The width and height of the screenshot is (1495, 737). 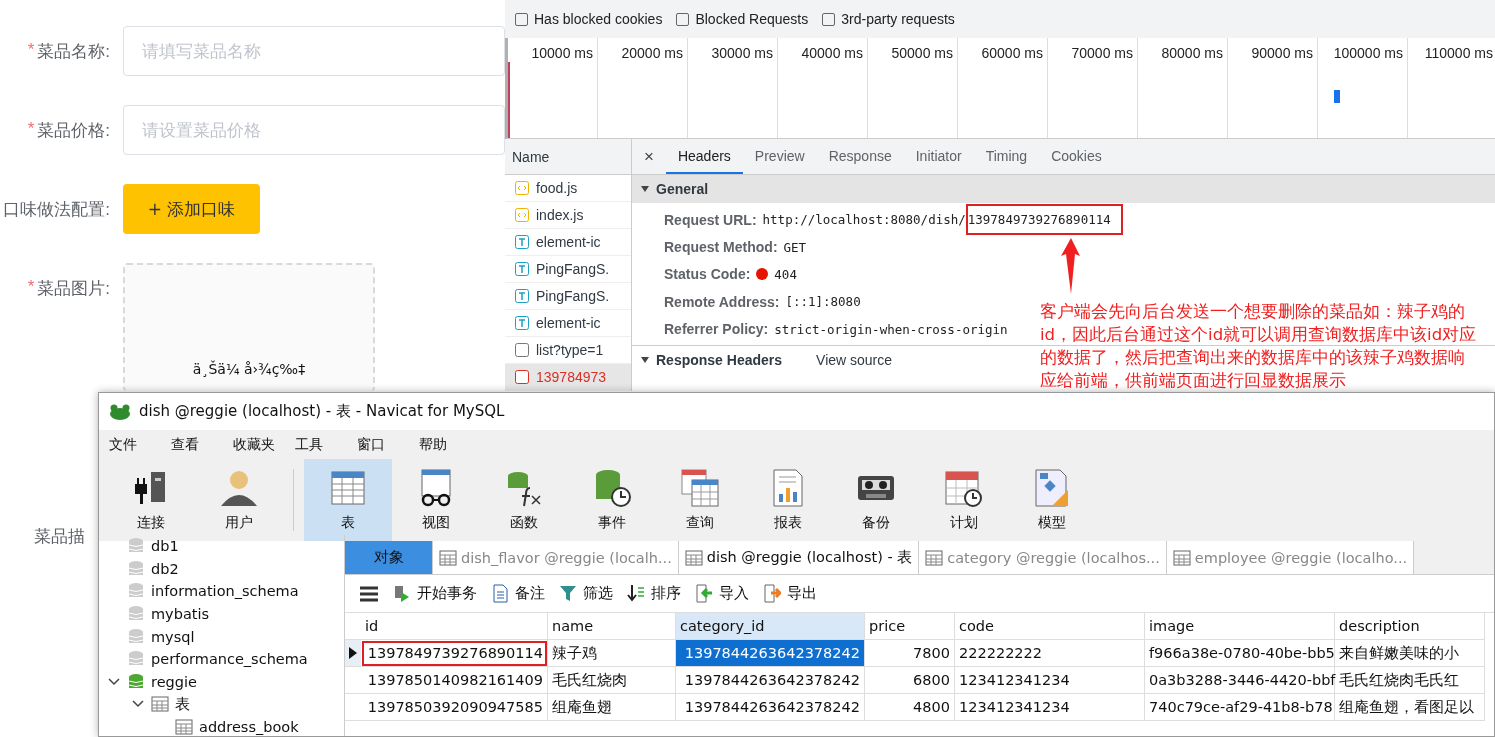 What do you see at coordinates (1183, 88) in the screenshot?
I see `time-tick-label: 80000 ms` at bounding box center [1183, 88].